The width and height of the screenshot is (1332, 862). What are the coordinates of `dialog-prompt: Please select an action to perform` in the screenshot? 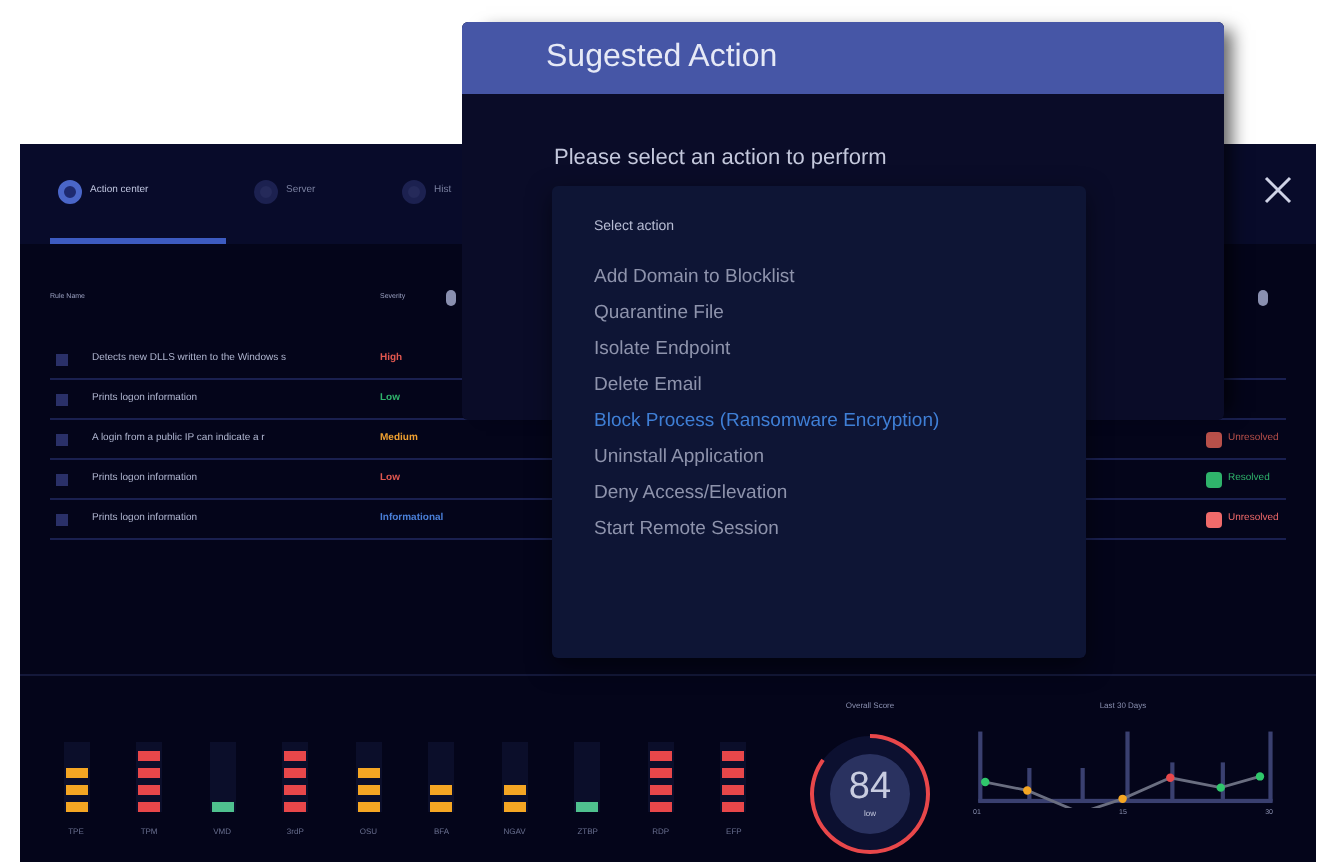 It's located at (720, 159).